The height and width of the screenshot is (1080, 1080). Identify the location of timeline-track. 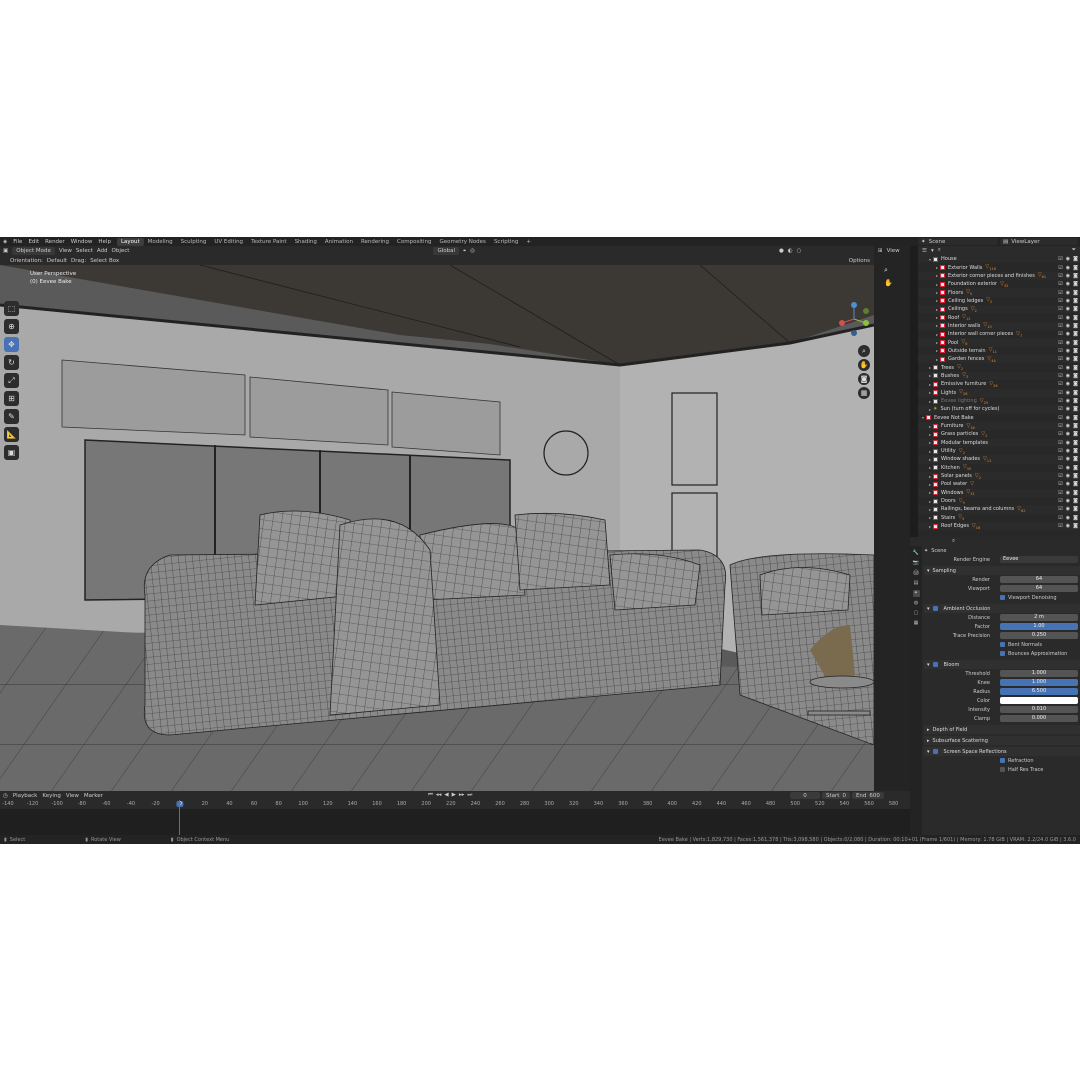
(455, 817).